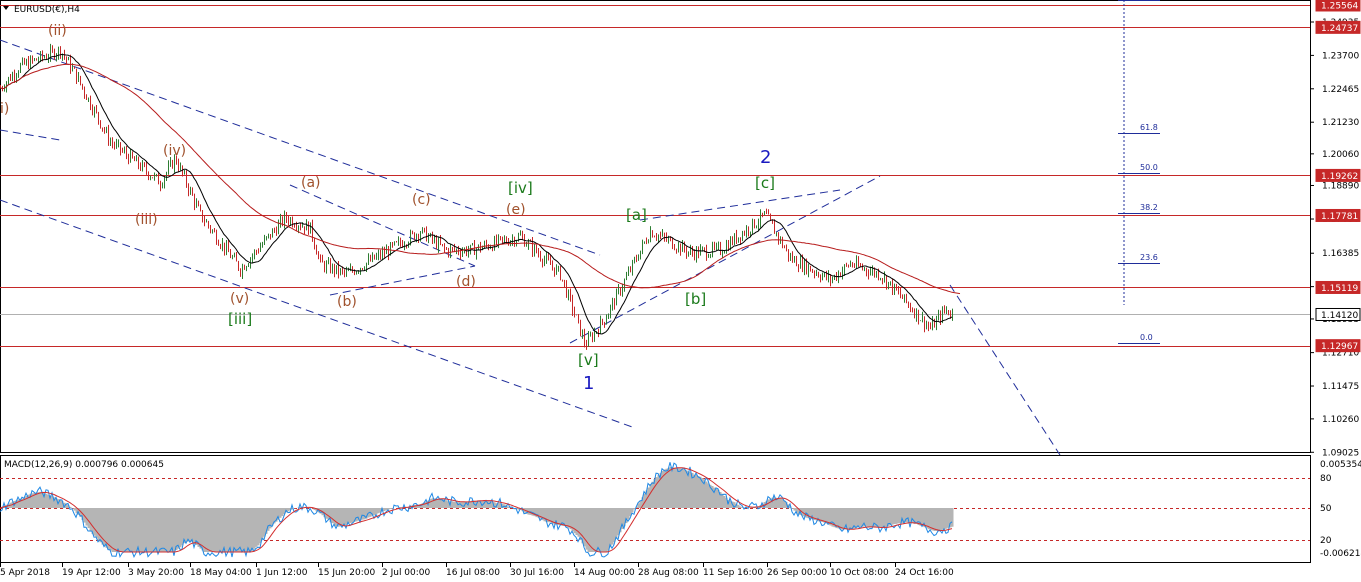 Image resolution: width=1361 pixels, height=582 pixels. Describe the element at coordinates (1340, 387) in the screenshot. I see `price-tick-label: 1.11475` at that location.